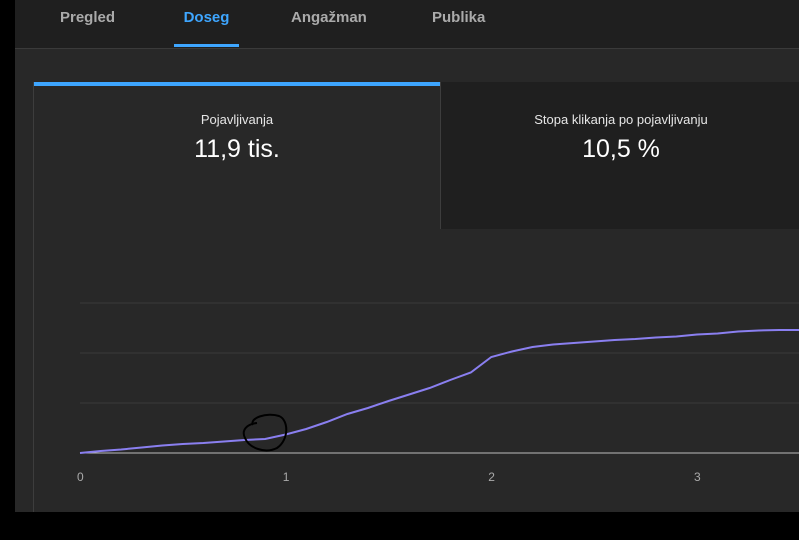 This screenshot has width=799, height=540. What do you see at coordinates (286, 477) in the screenshot?
I see `x-tick-label: 1` at bounding box center [286, 477].